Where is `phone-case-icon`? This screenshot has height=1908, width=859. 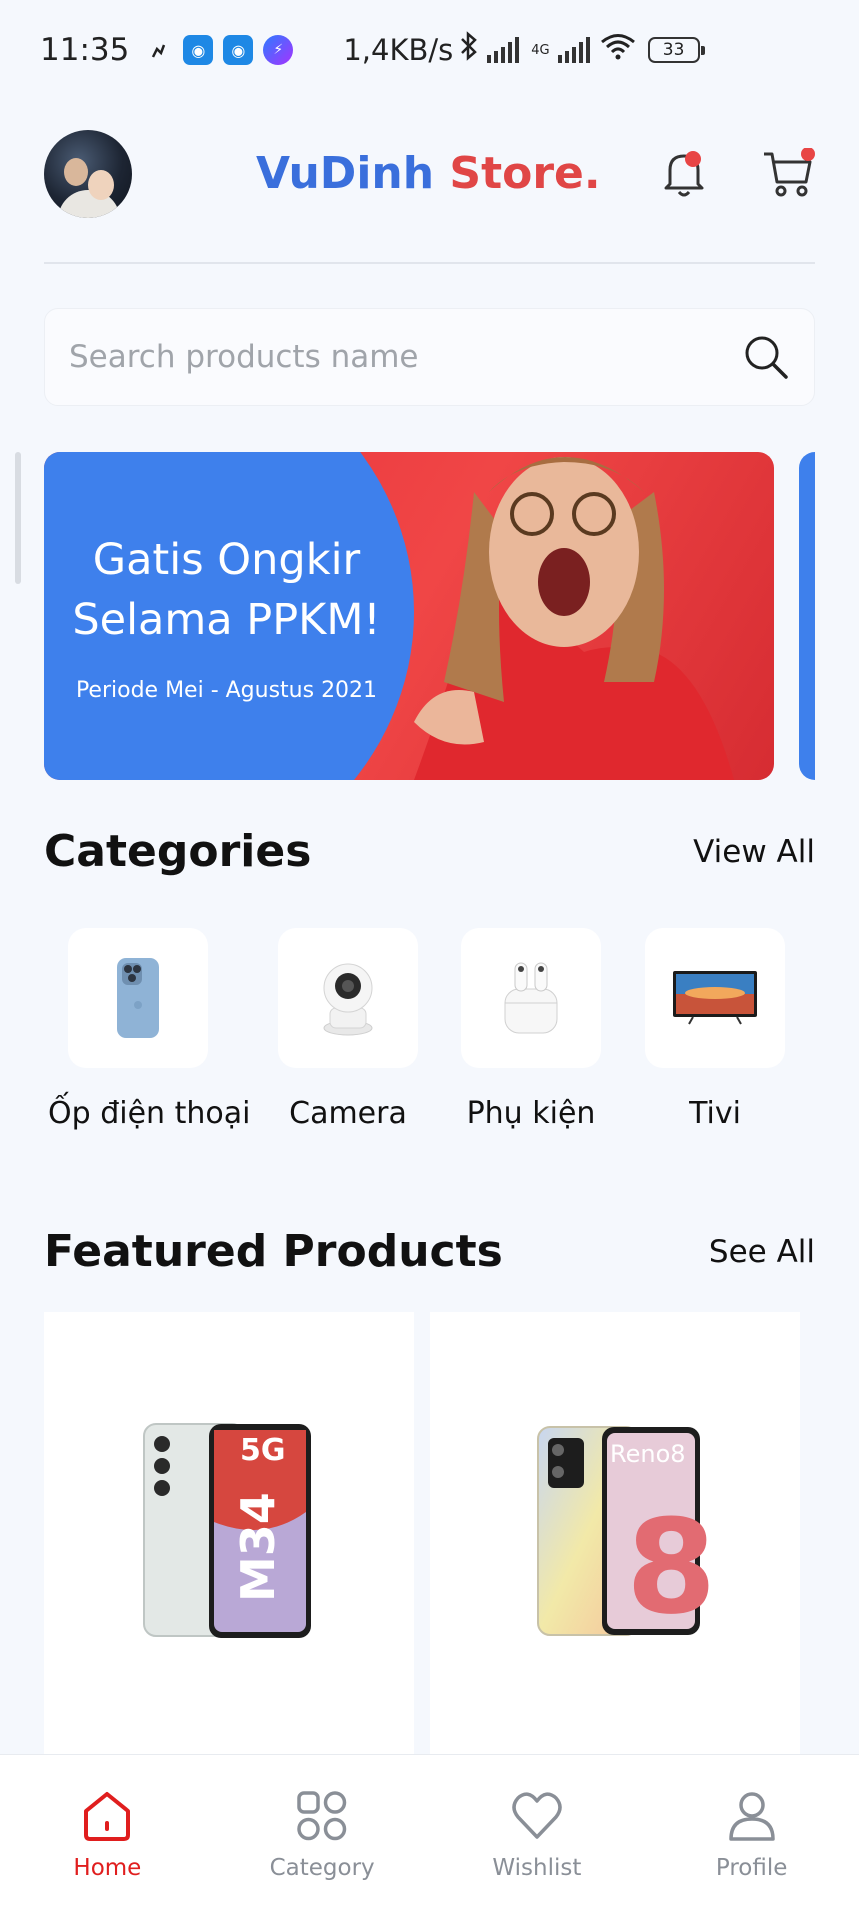
phone-case-icon is located at coordinates (138, 998).